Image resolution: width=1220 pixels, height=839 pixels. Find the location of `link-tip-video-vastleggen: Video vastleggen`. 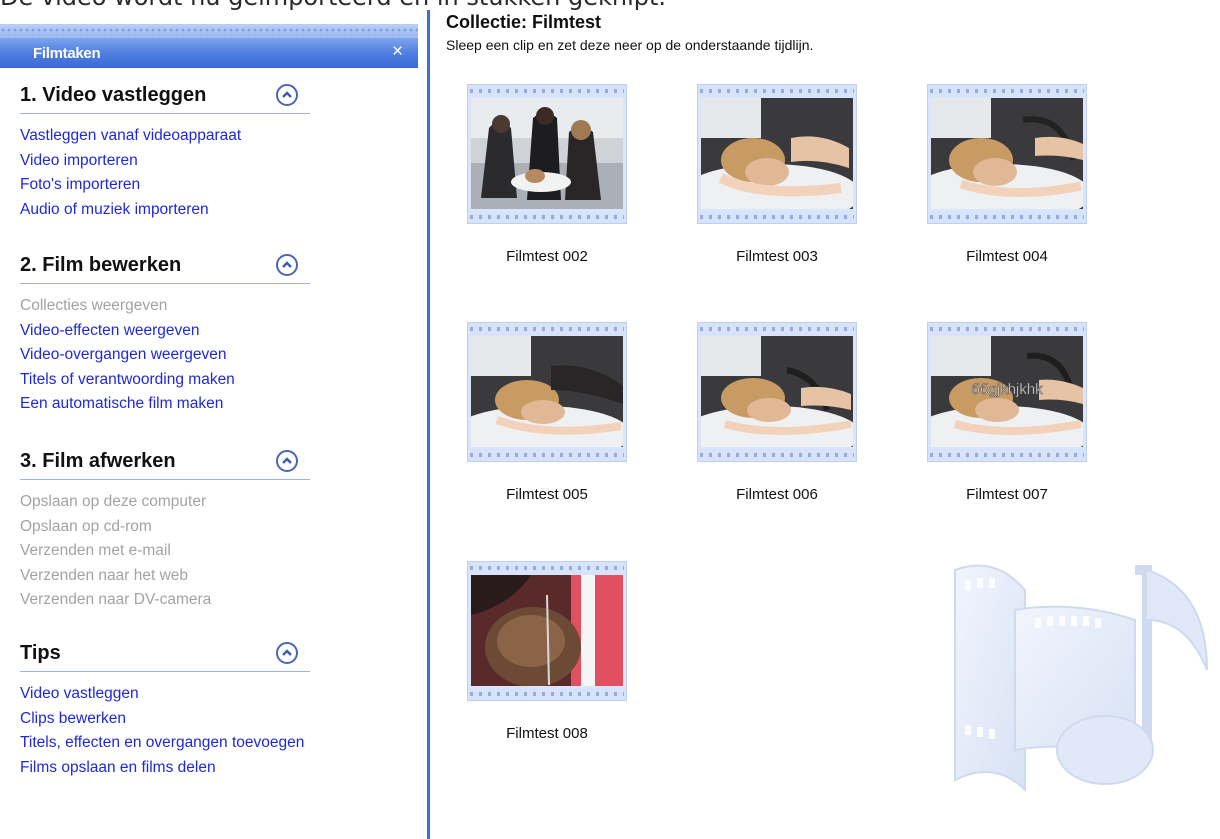

link-tip-video-vastleggen: Video vastleggen is located at coordinates (165, 694).